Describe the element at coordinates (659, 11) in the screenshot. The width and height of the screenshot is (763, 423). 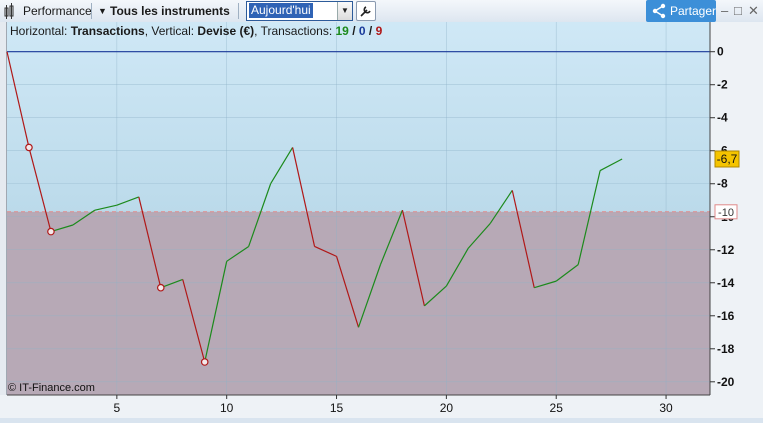
I see `share-icon` at that location.